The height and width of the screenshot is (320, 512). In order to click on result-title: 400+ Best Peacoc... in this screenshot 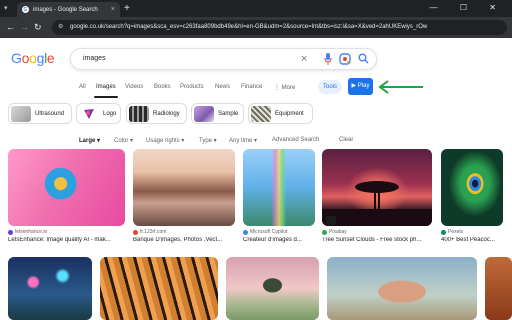, I will do `click(472, 240)`.